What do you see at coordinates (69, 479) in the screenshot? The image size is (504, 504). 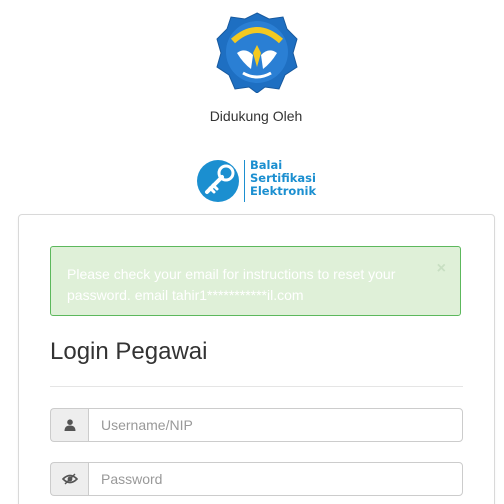 I see `eye-icon` at bounding box center [69, 479].